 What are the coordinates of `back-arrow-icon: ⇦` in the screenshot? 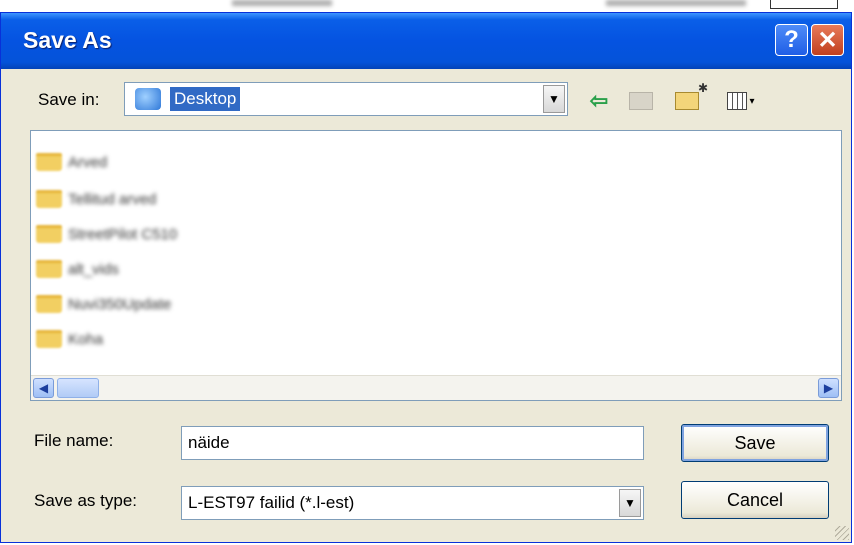 It's located at (599, 100).